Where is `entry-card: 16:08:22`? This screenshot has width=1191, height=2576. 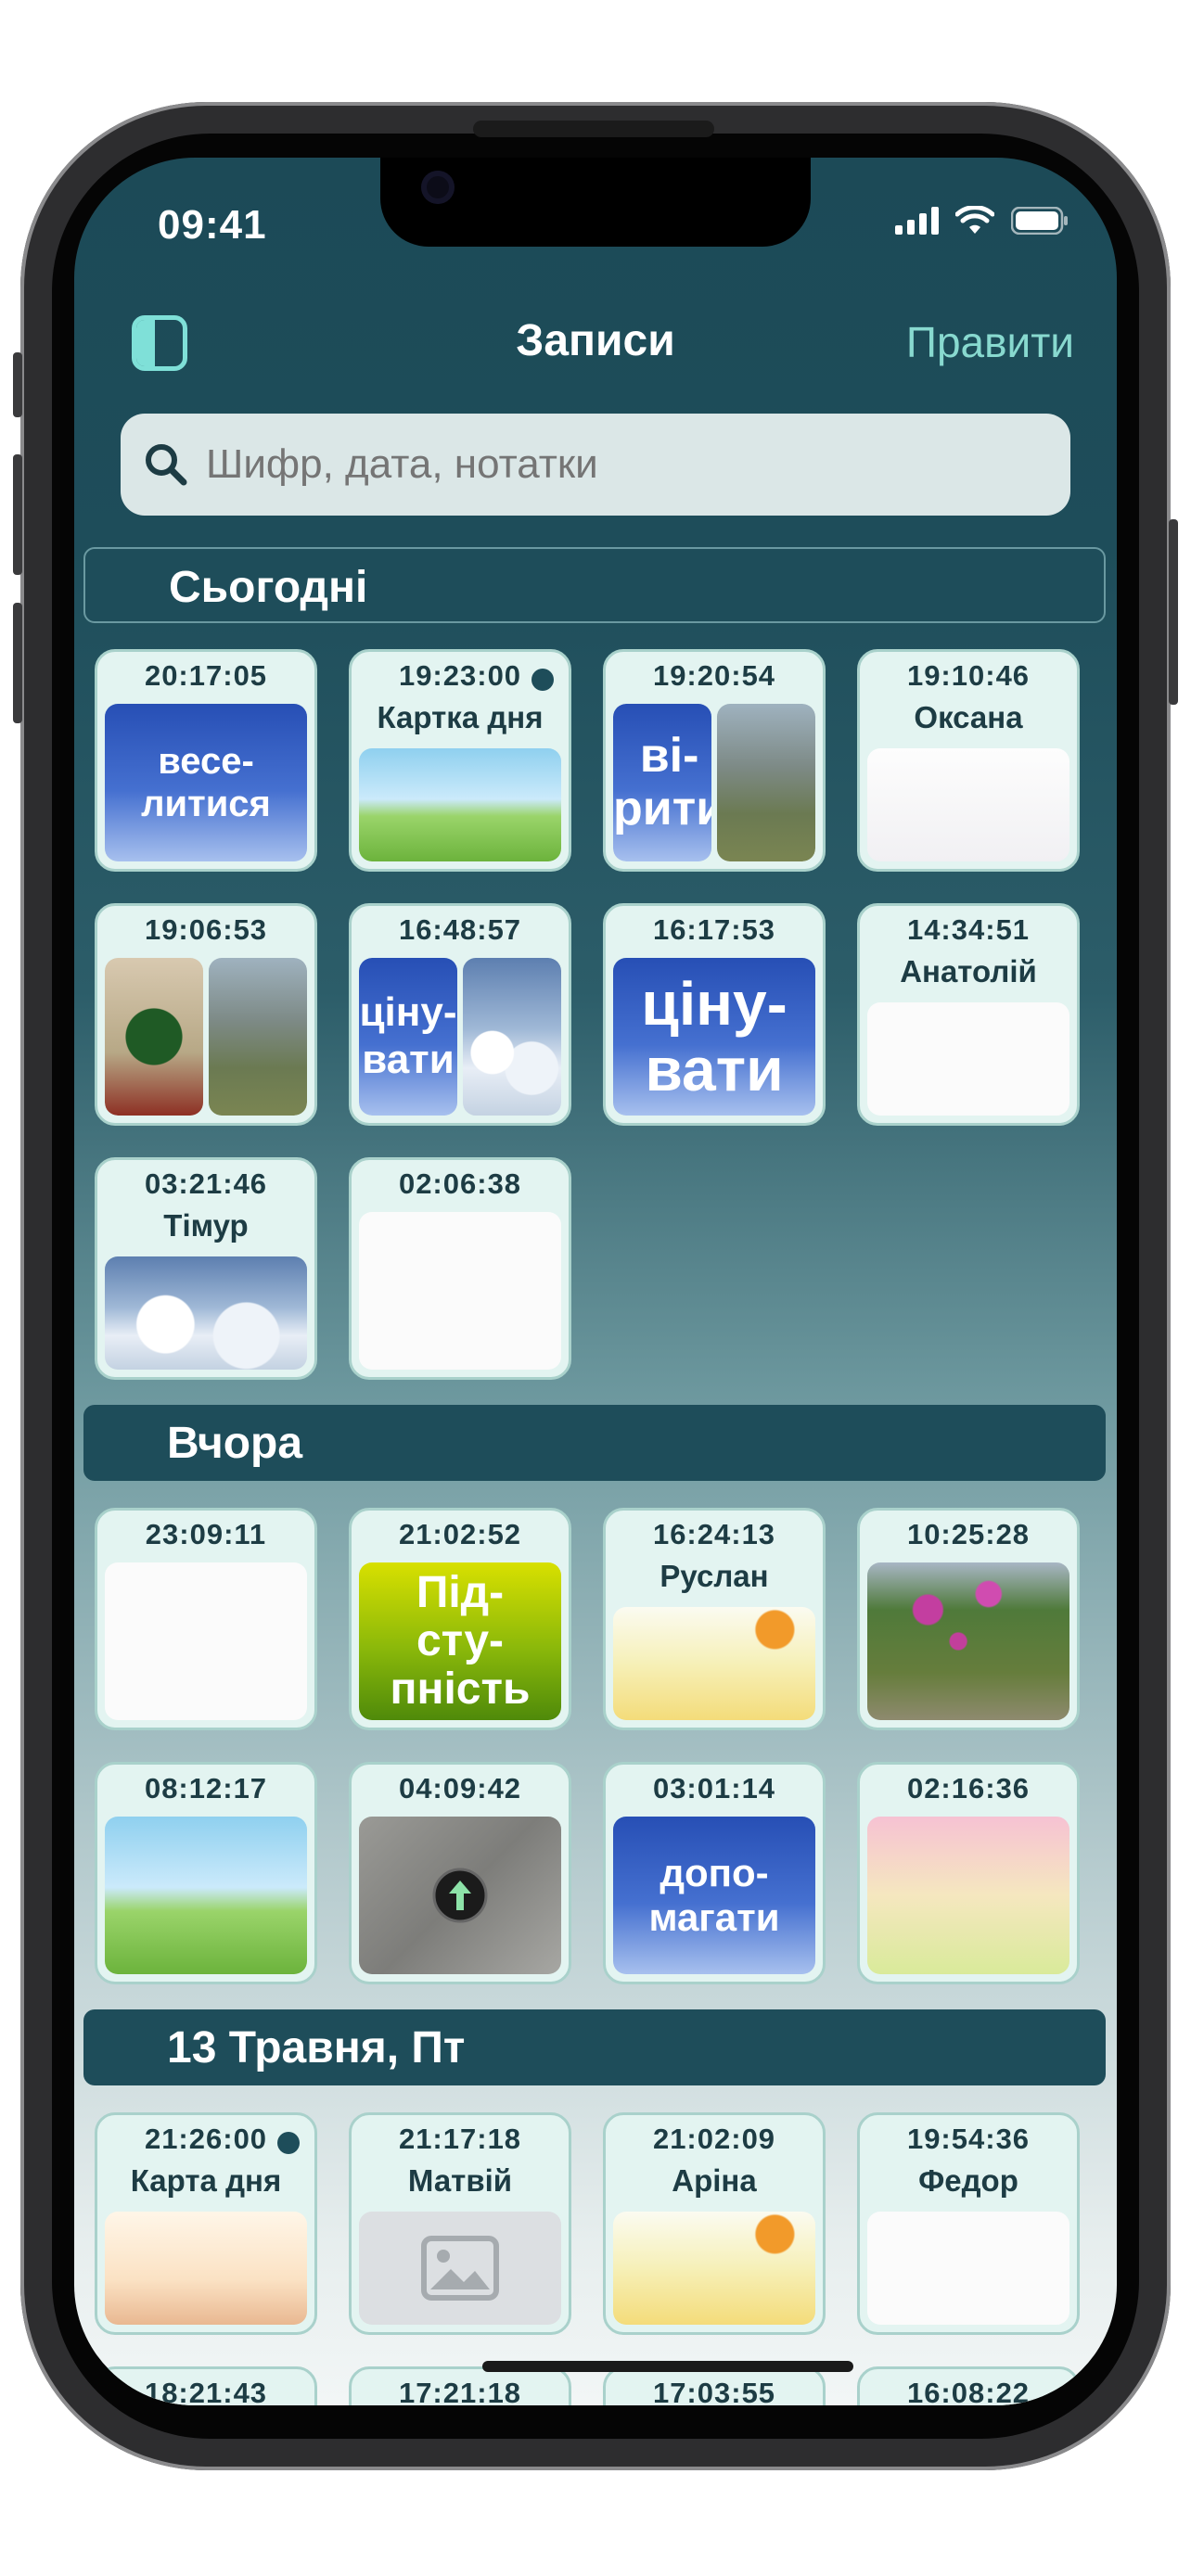
entry-card: 16:08:22 is located at coordinates (969, 2385).